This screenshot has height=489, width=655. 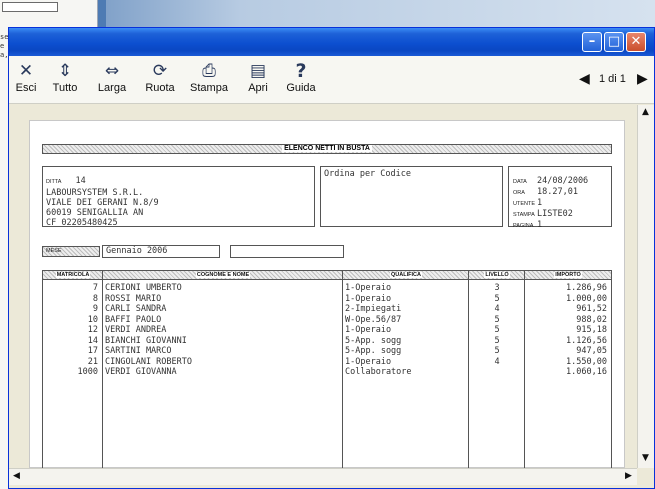 I want to click on page-navigator: ◀ 1 di 1 ▶, so click(x=616, y=80).